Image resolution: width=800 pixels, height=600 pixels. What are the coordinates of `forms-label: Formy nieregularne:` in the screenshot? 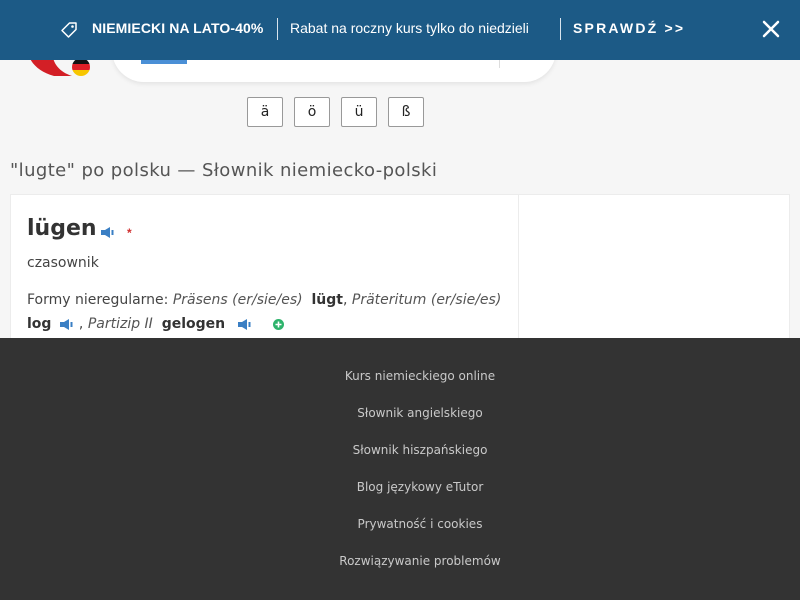 It's located at (98, 300).